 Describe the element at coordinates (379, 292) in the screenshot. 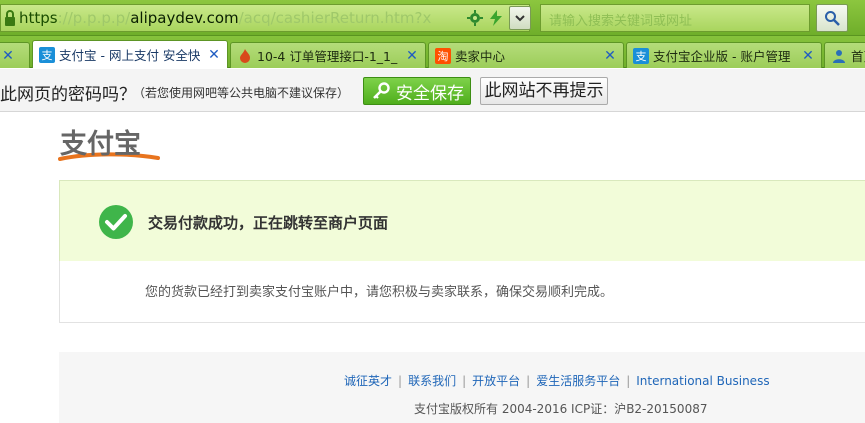

I see `detail-message: 您的货款已经打到卖家支付宝账户中，请您积极与卖家联系，确保交易顺利完成。` at that location.